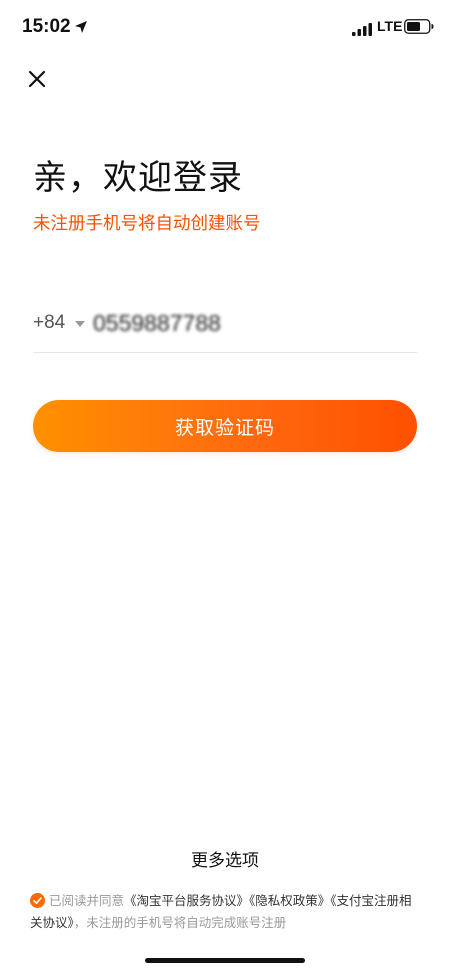 The height and width of the screenshot is (974, 450). Describe the element at coordinates (49, 323) in the screenshot. I see `country-code-selector: +84` at that location.